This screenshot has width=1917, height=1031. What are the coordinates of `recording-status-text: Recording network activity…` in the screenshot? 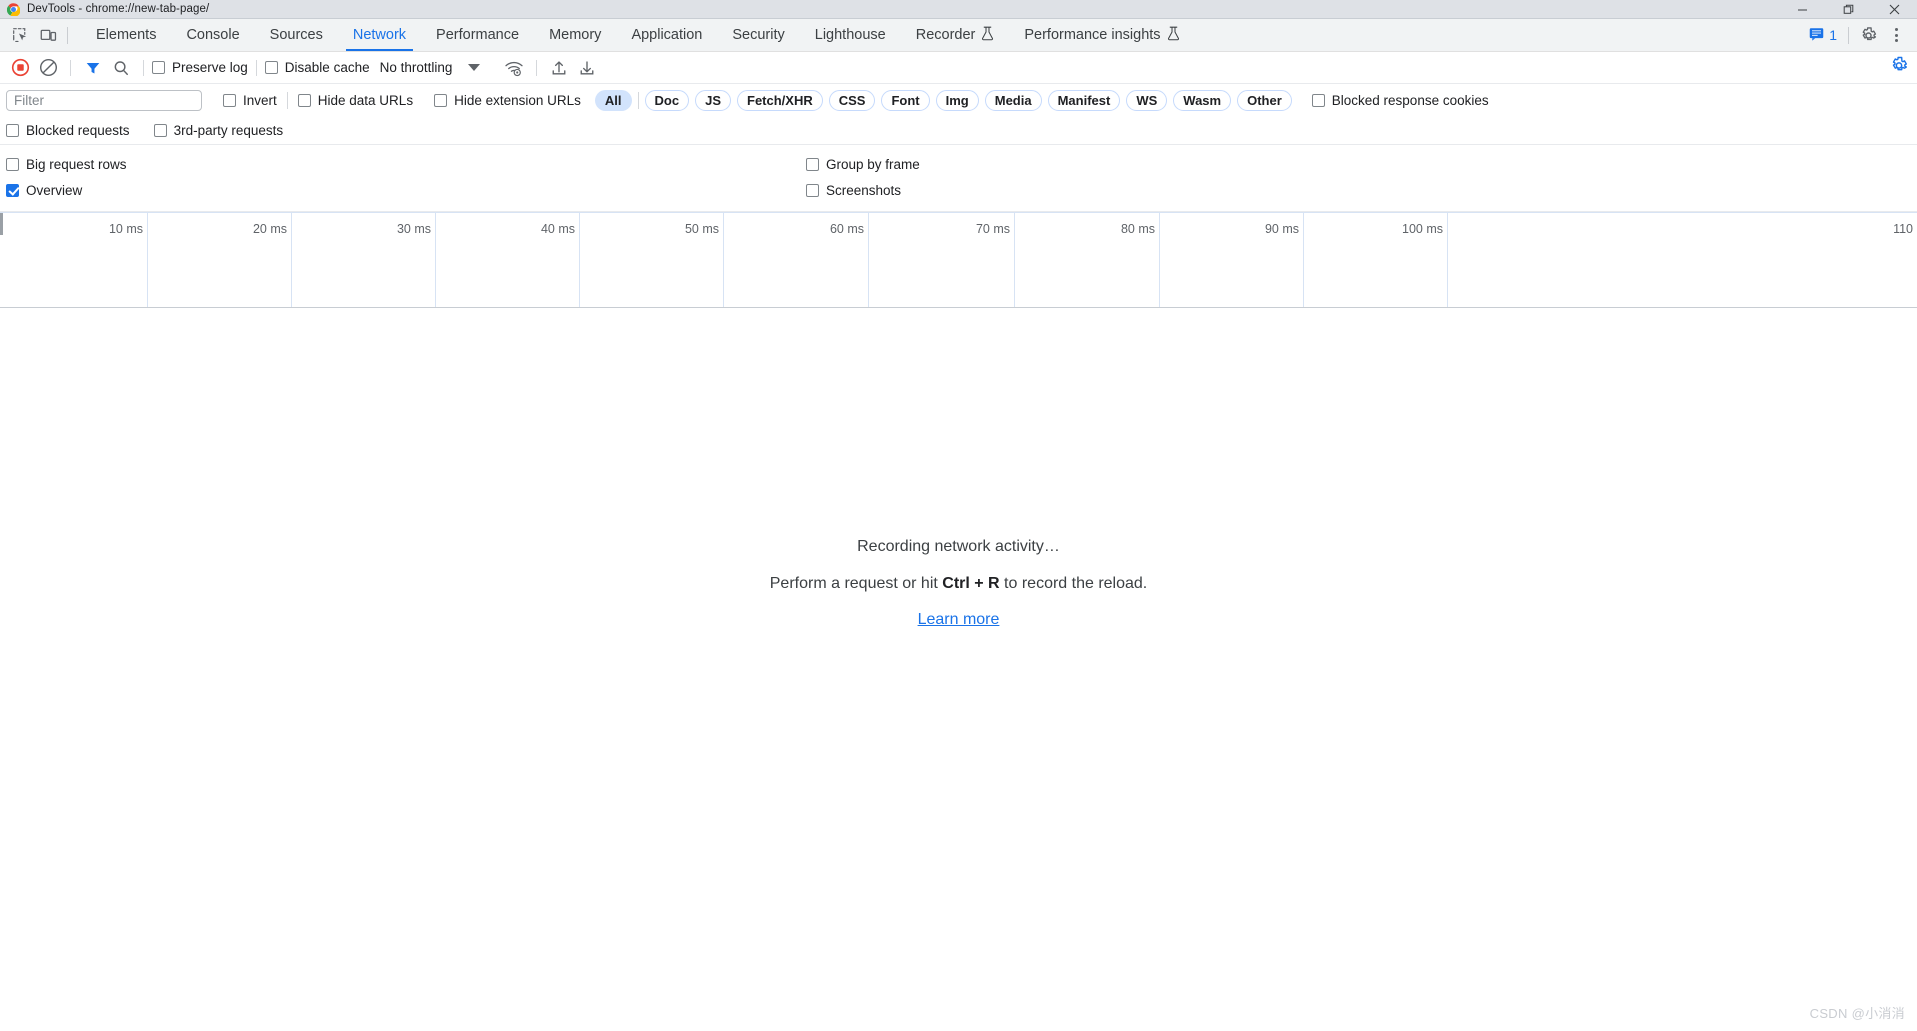 It's located at (958, 546).